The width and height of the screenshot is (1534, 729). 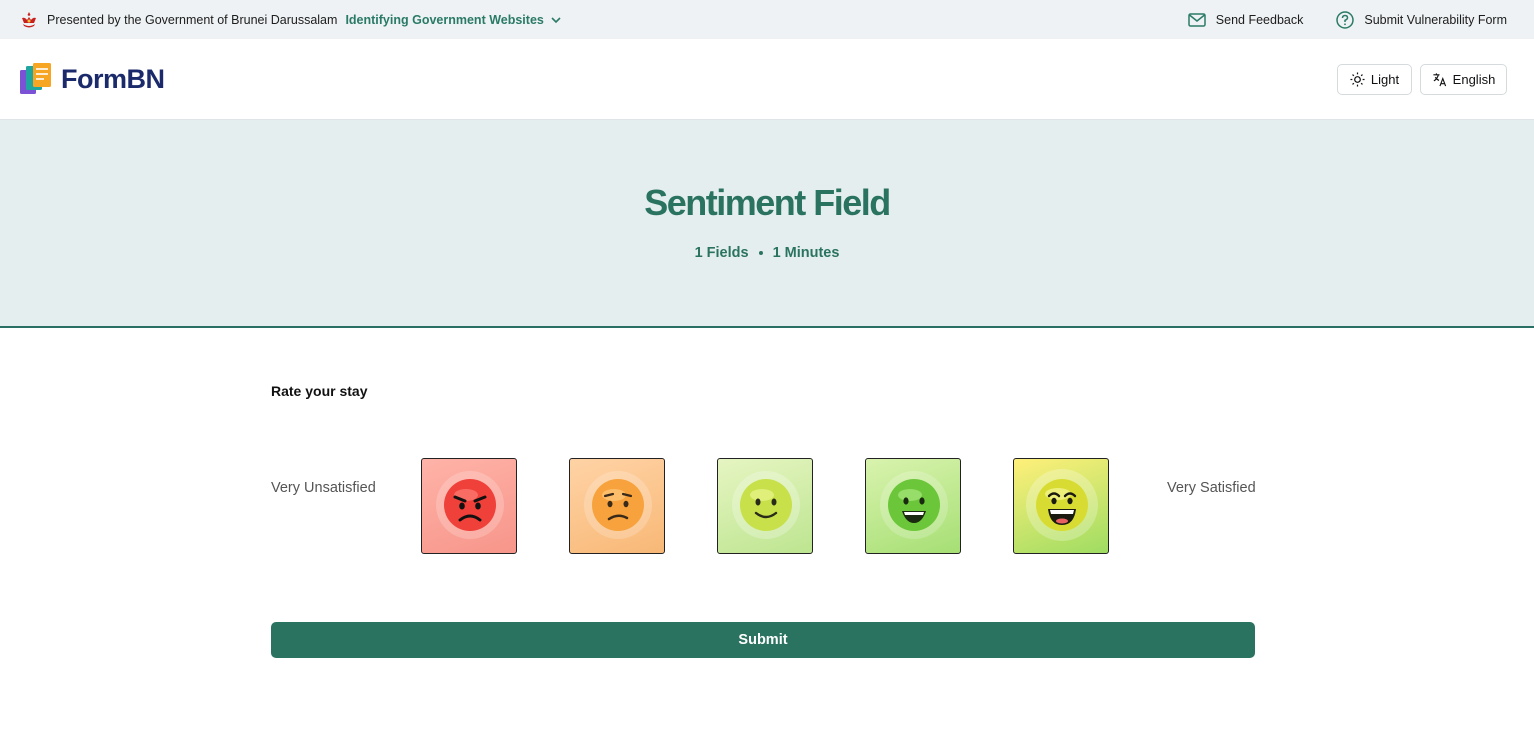 What do you see at coordinates (806, 253) in the screenshot?
I see `duration: 1 Minutes` at bounding box center [806, 253].